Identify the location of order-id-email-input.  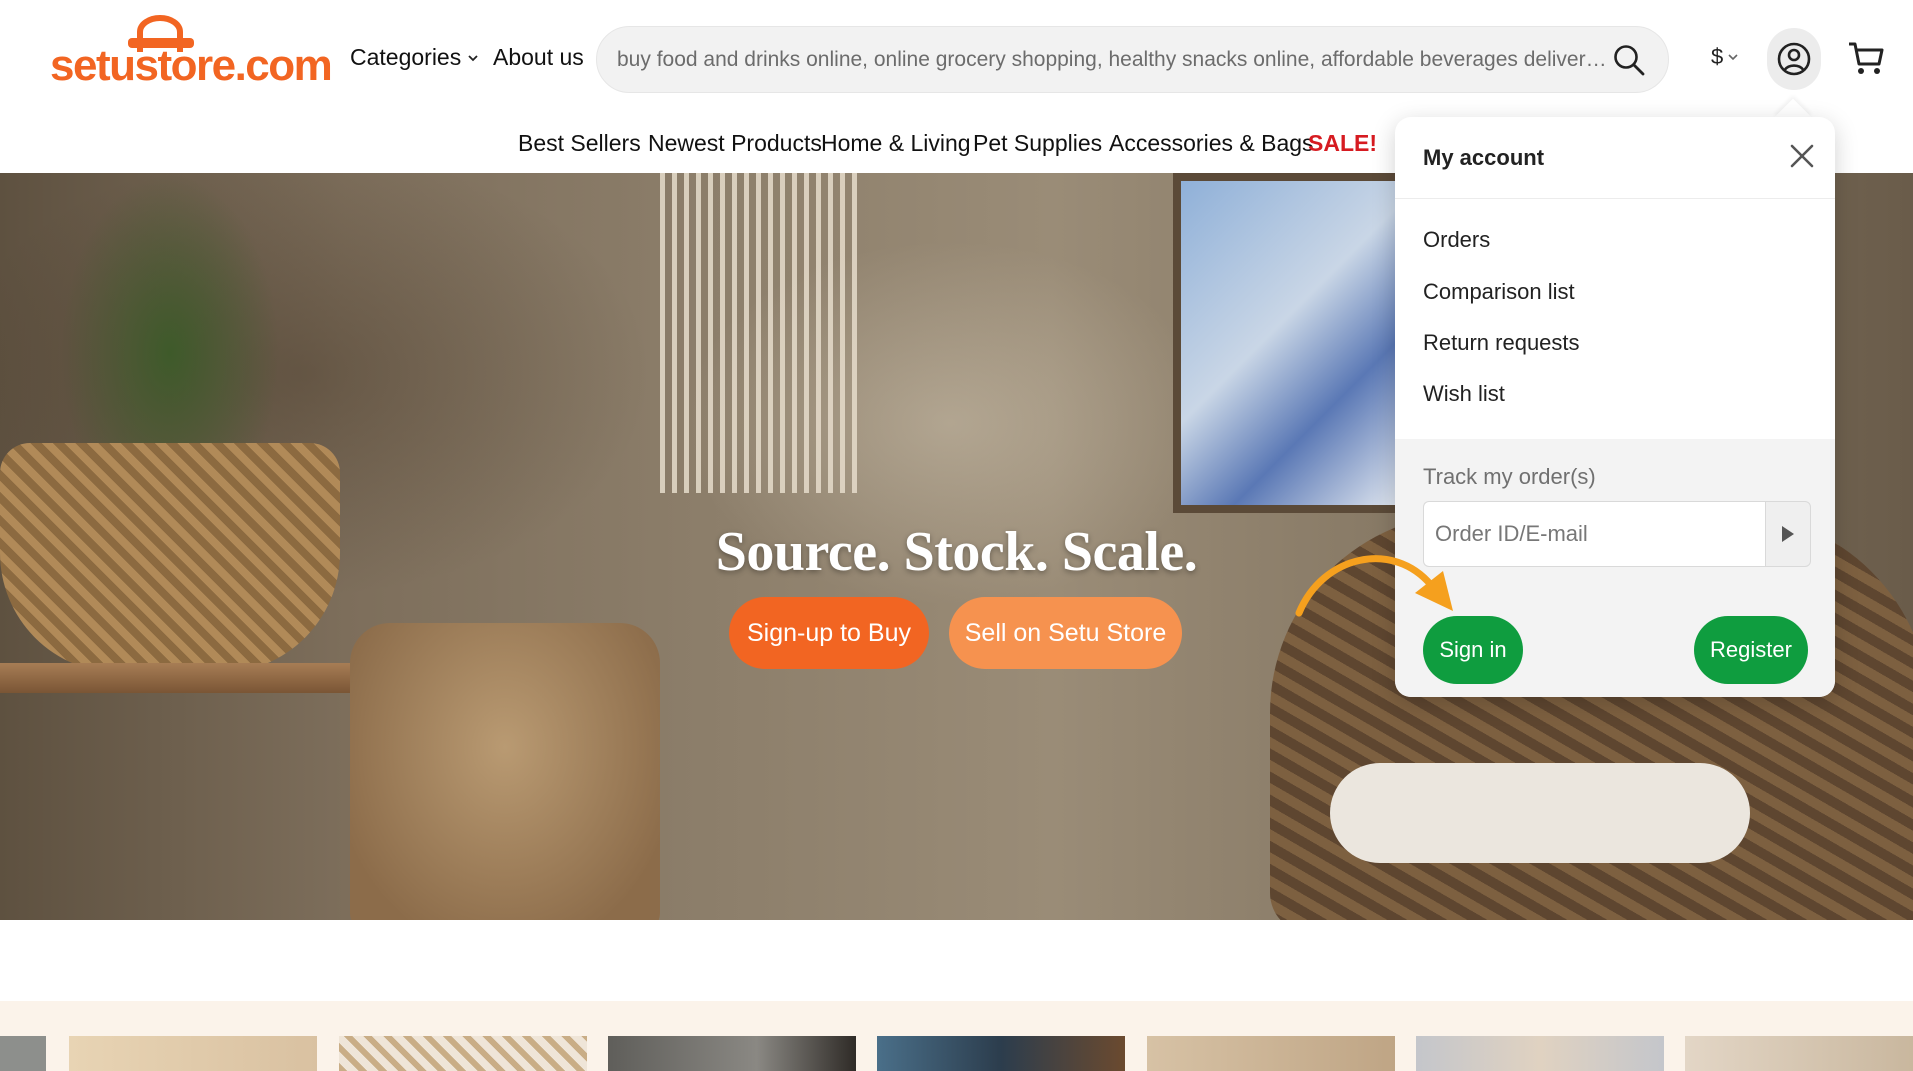
(1594, 534).